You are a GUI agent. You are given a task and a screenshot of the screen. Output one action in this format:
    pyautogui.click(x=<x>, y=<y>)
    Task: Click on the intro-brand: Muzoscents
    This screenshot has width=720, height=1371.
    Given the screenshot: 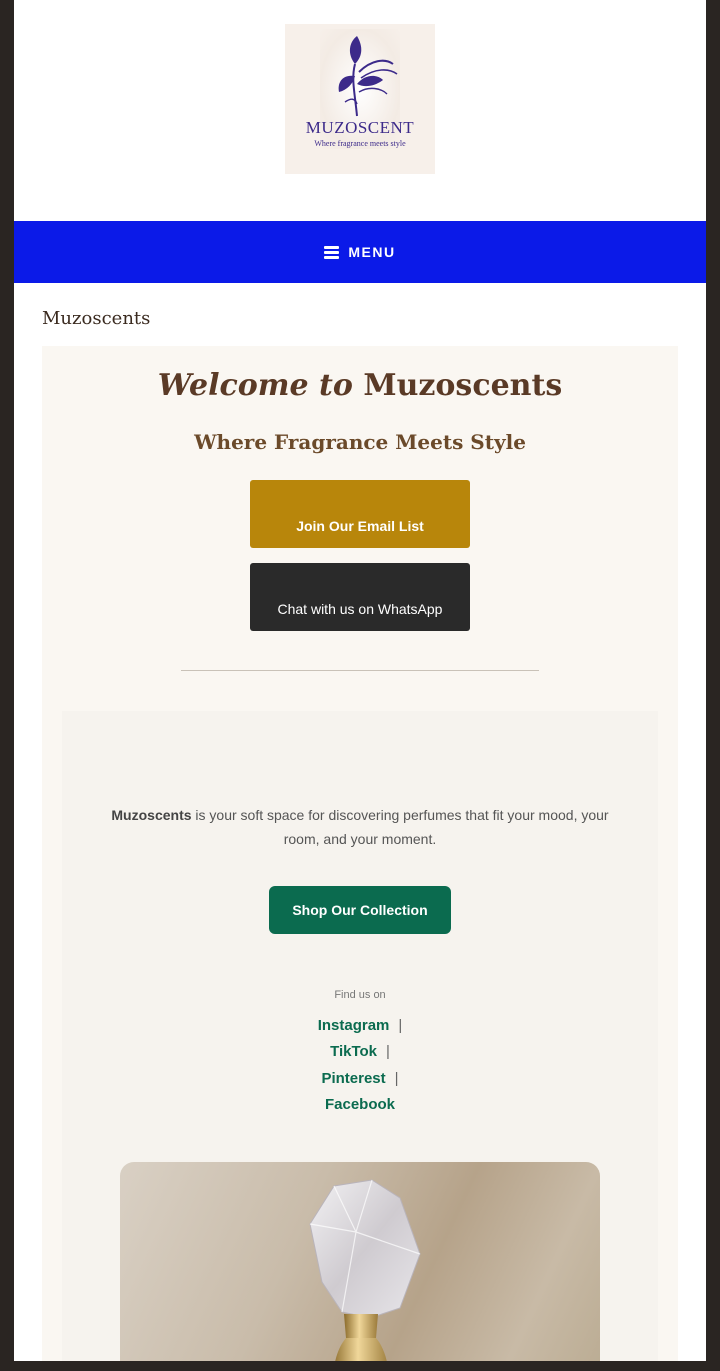 What is the action you would take?
    pyautogui.click(x=151, y=815)
    